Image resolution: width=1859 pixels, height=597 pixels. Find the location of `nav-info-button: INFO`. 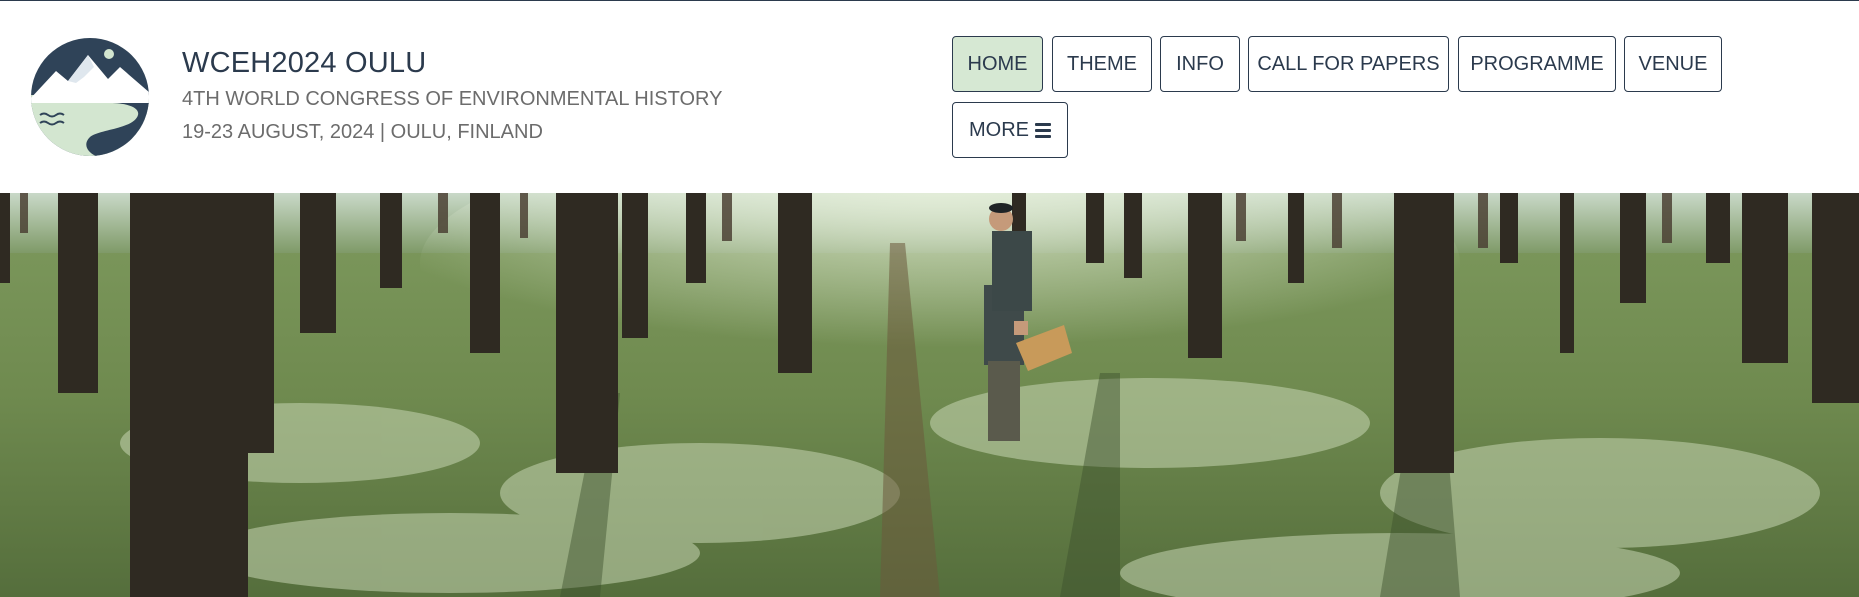

nav-info-button: INFO is located at coordinates (1200, 64).